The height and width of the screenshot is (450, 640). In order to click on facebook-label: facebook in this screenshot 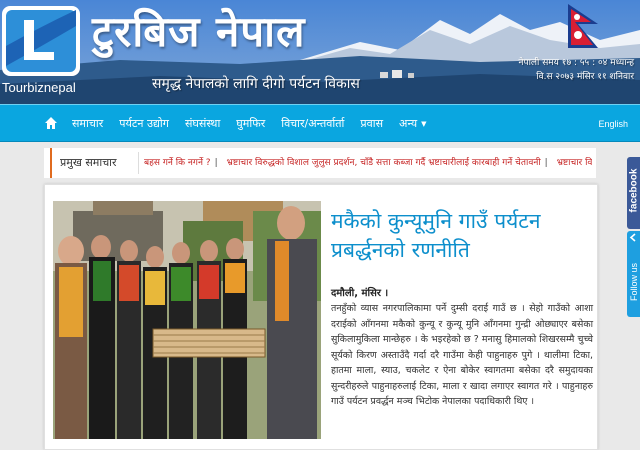, I will do `click(634, 190)`.